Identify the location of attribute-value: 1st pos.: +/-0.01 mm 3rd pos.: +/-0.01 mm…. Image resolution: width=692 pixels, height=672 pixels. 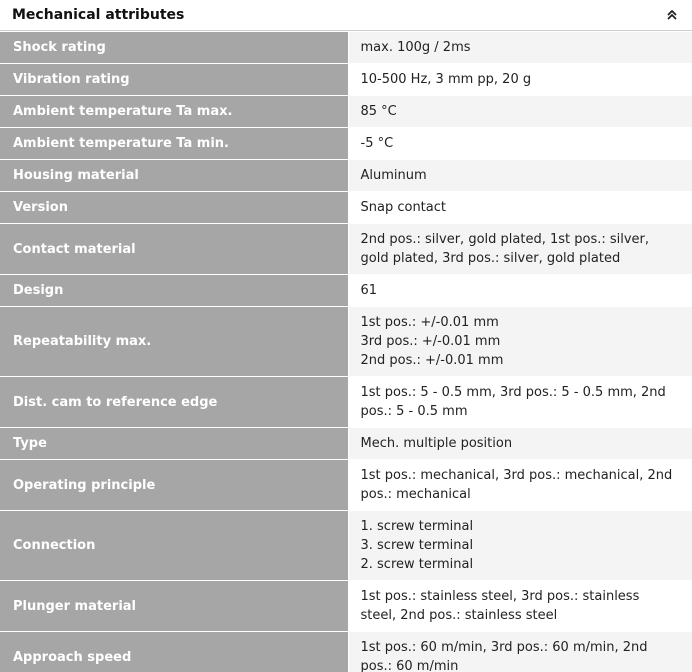
(520, 341).